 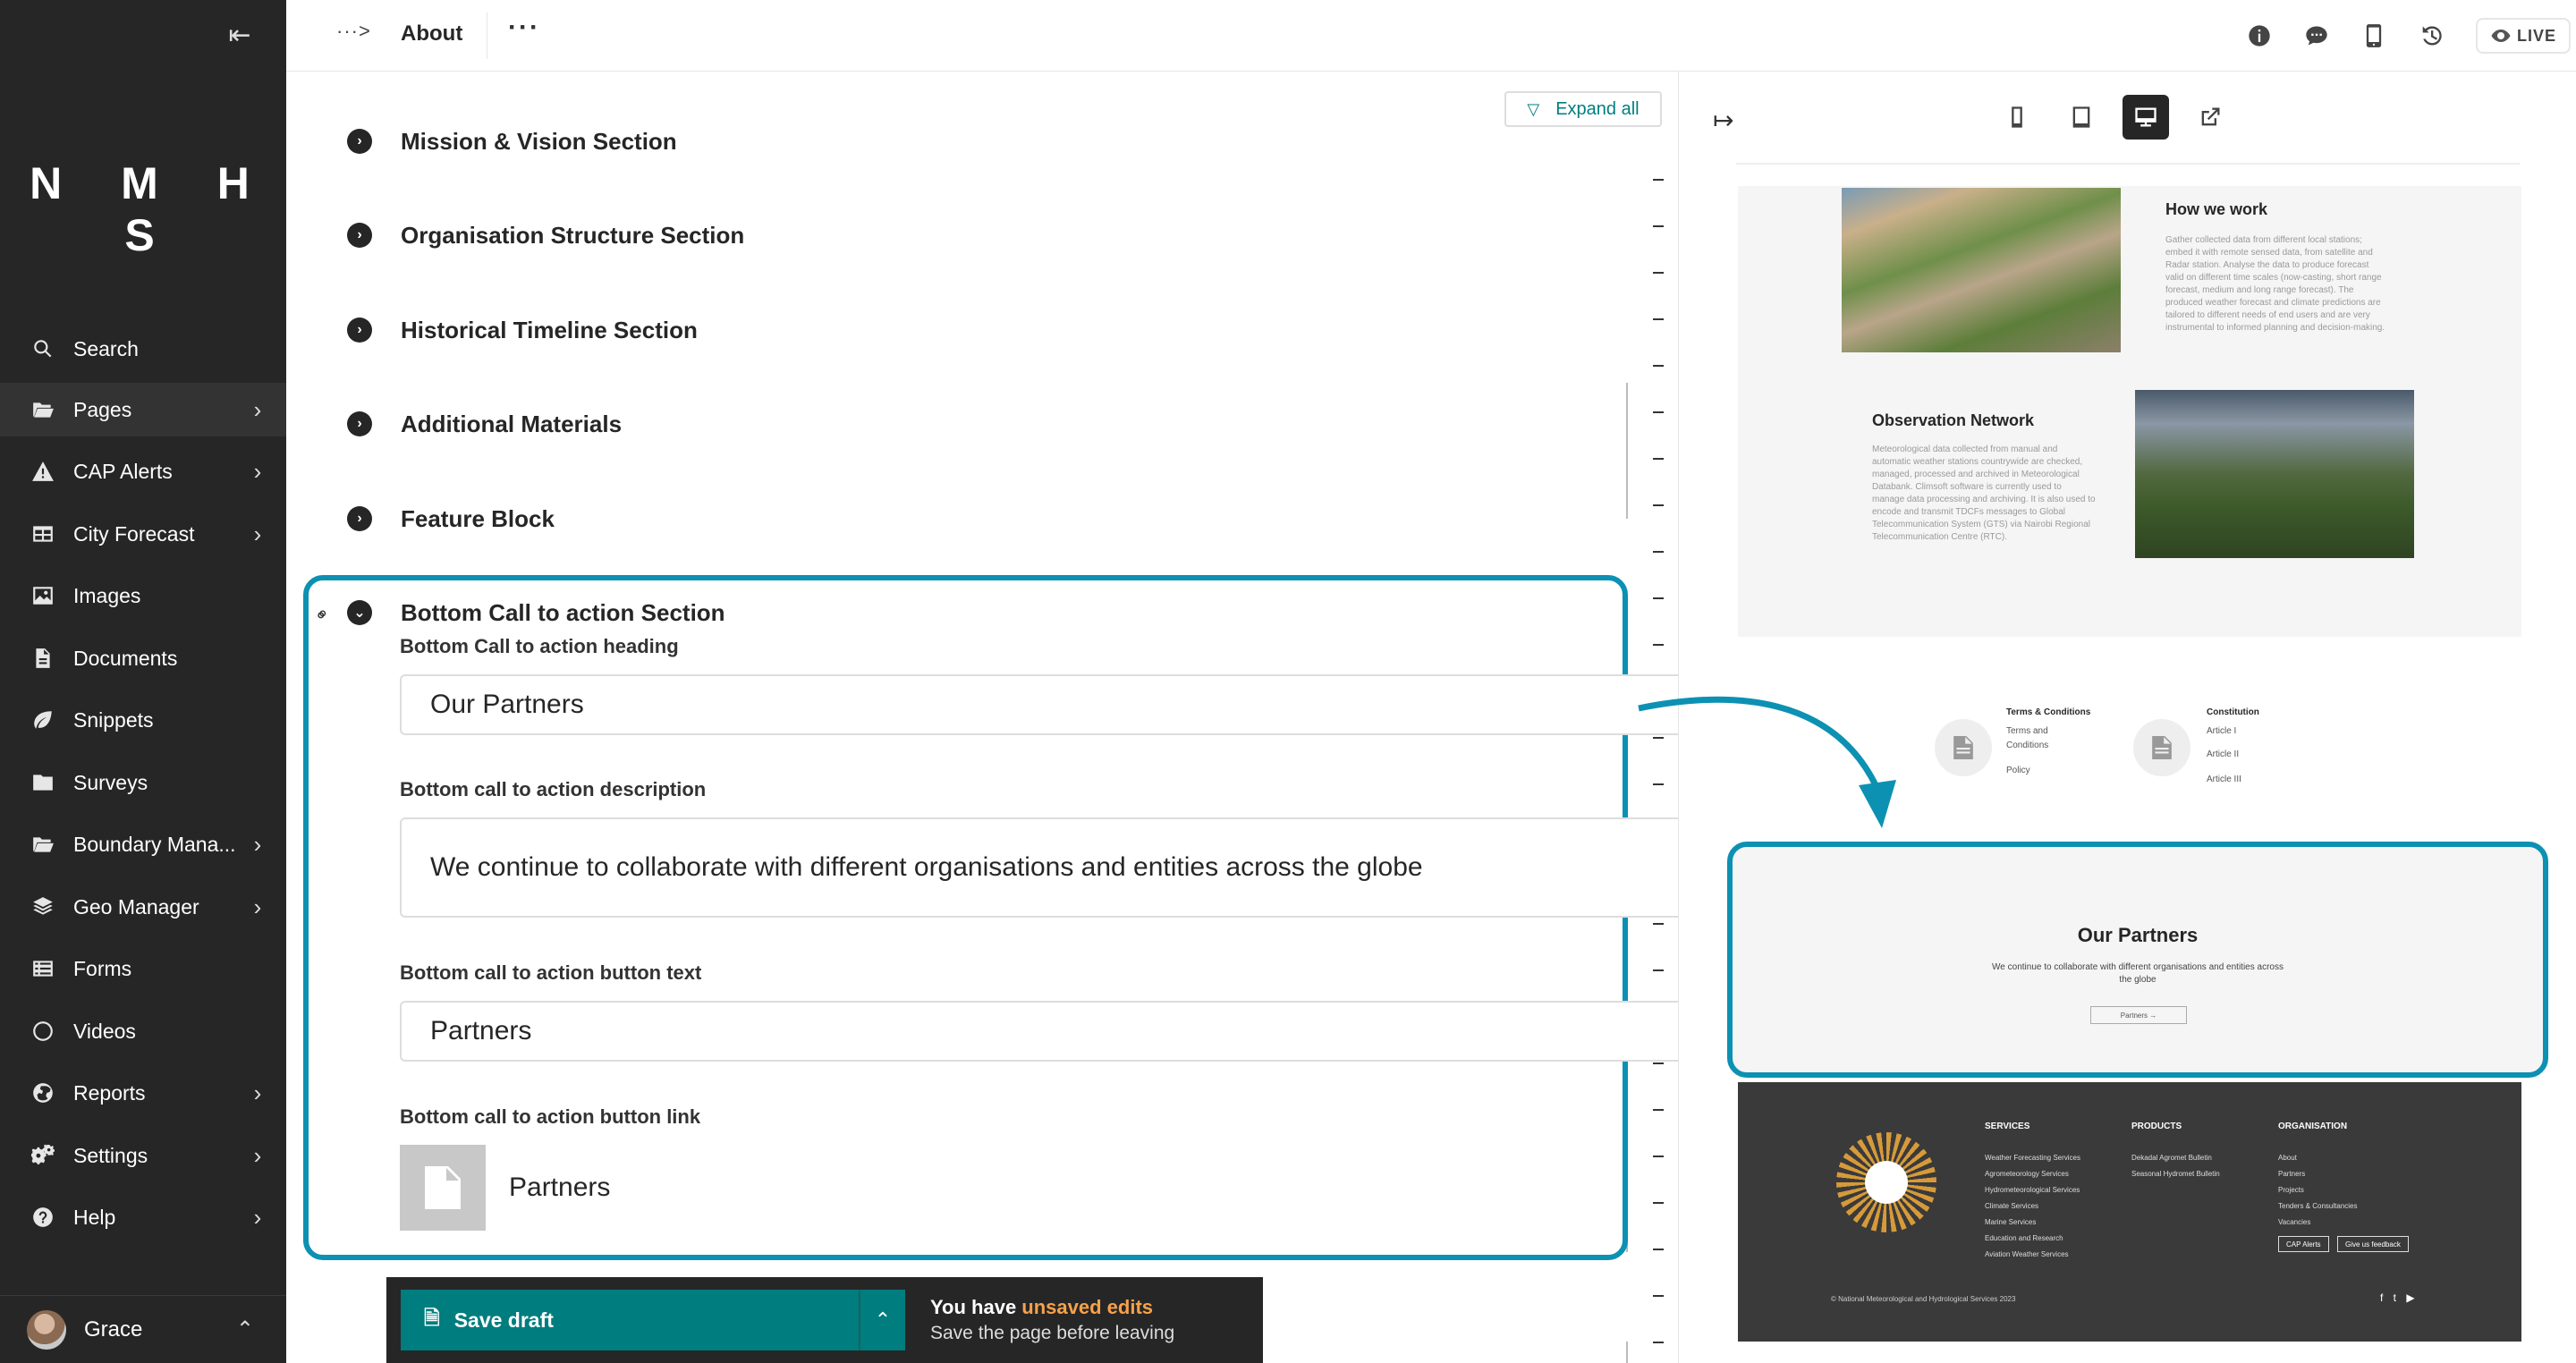 What do you see at coordinates (2317, 36) in the screenshot?
I see `comment-icon` at bounding box center [2317, 36].